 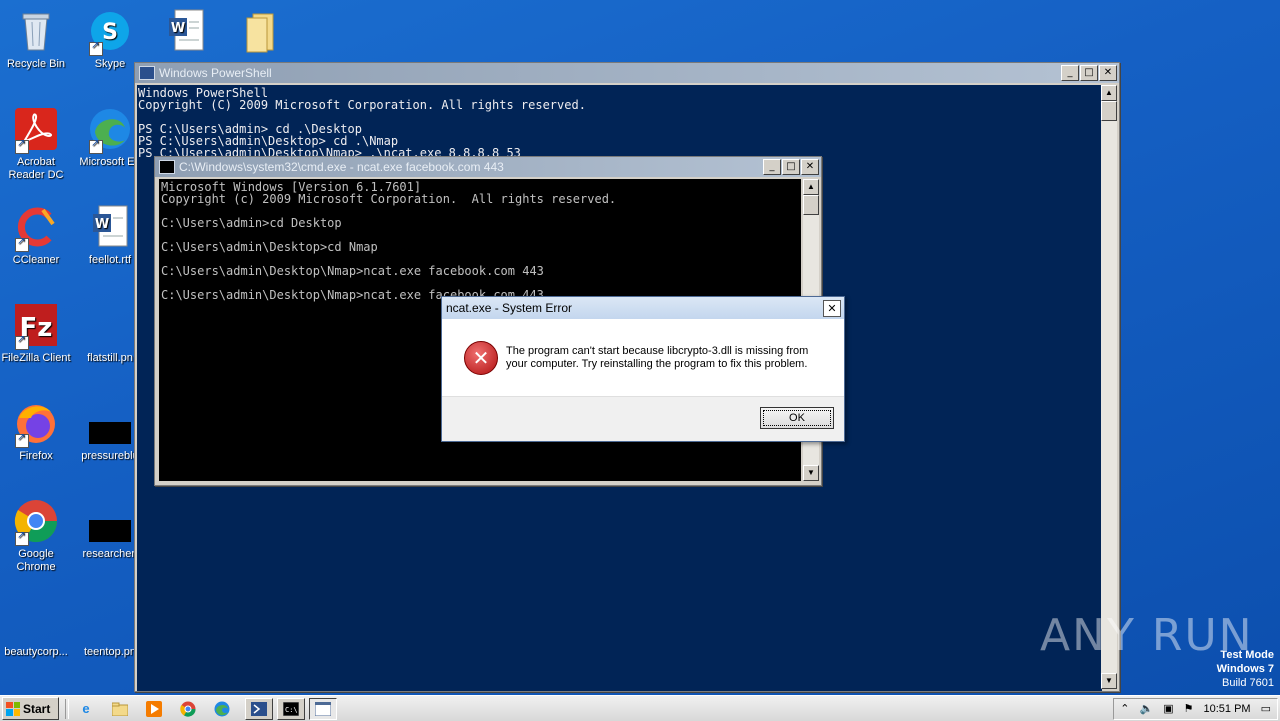 I want to click on start-label: Start, so click(x=37, y=708).